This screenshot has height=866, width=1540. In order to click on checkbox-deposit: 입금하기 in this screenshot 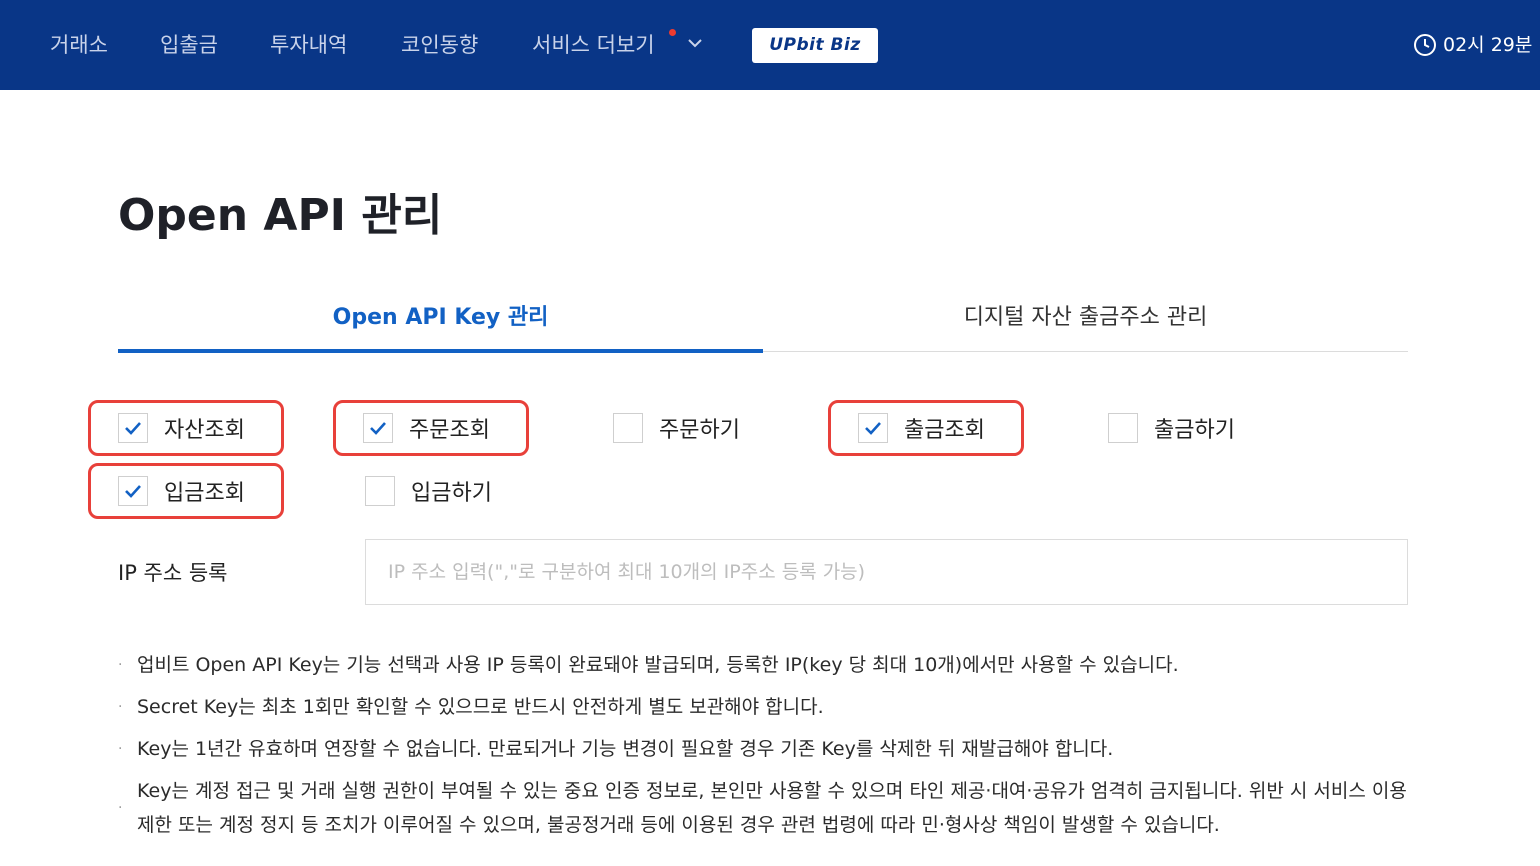, I will do `click(435, 491)`.